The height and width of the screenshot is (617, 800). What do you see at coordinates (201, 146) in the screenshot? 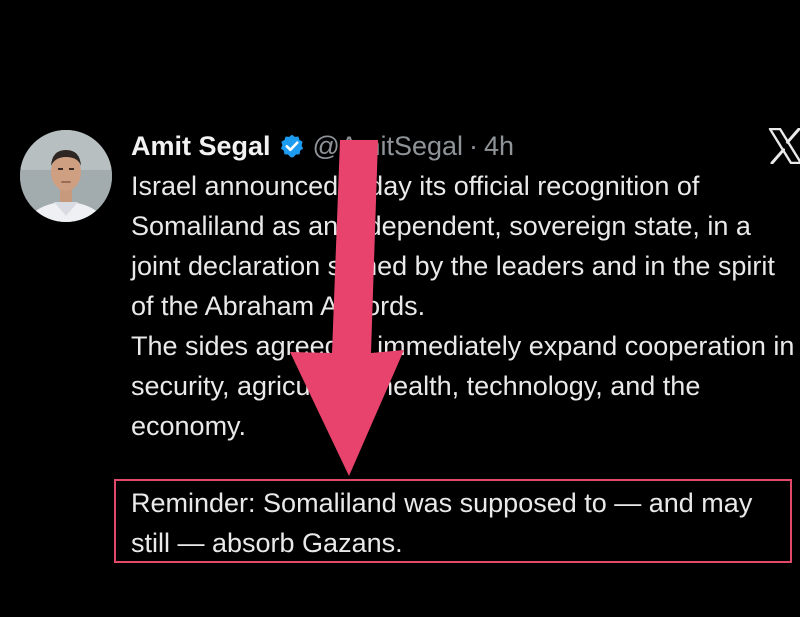
I see `author-display-name: Amit Segal` at bounding box center [201, 146].